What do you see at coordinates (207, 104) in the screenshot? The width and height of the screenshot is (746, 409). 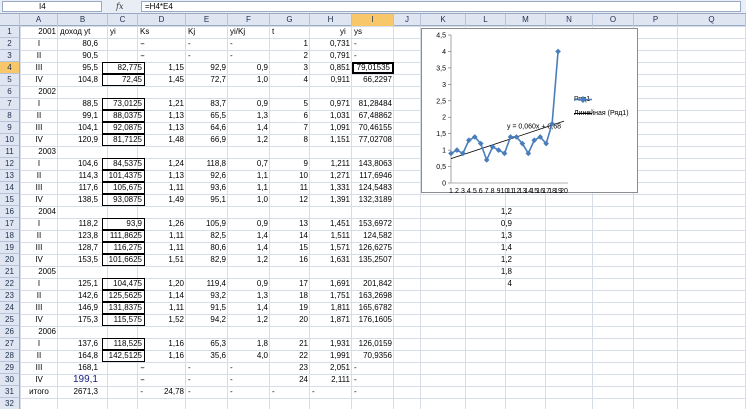 I see `cell-e7: 83,7` at bounding box center [207, 104].